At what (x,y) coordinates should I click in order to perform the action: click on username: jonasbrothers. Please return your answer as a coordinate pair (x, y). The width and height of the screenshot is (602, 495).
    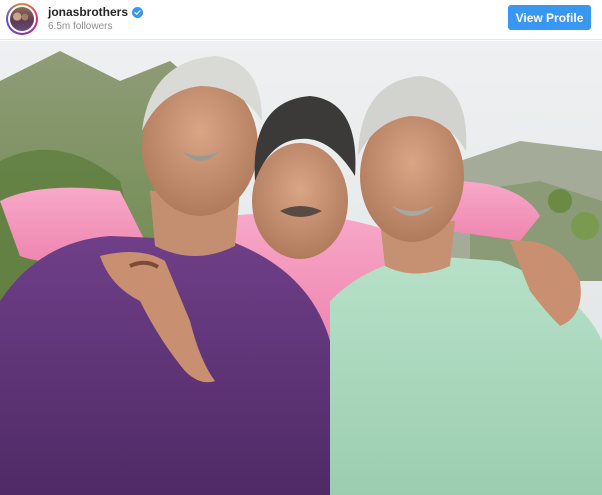
    Looking at the image, I should click on (88, 12).